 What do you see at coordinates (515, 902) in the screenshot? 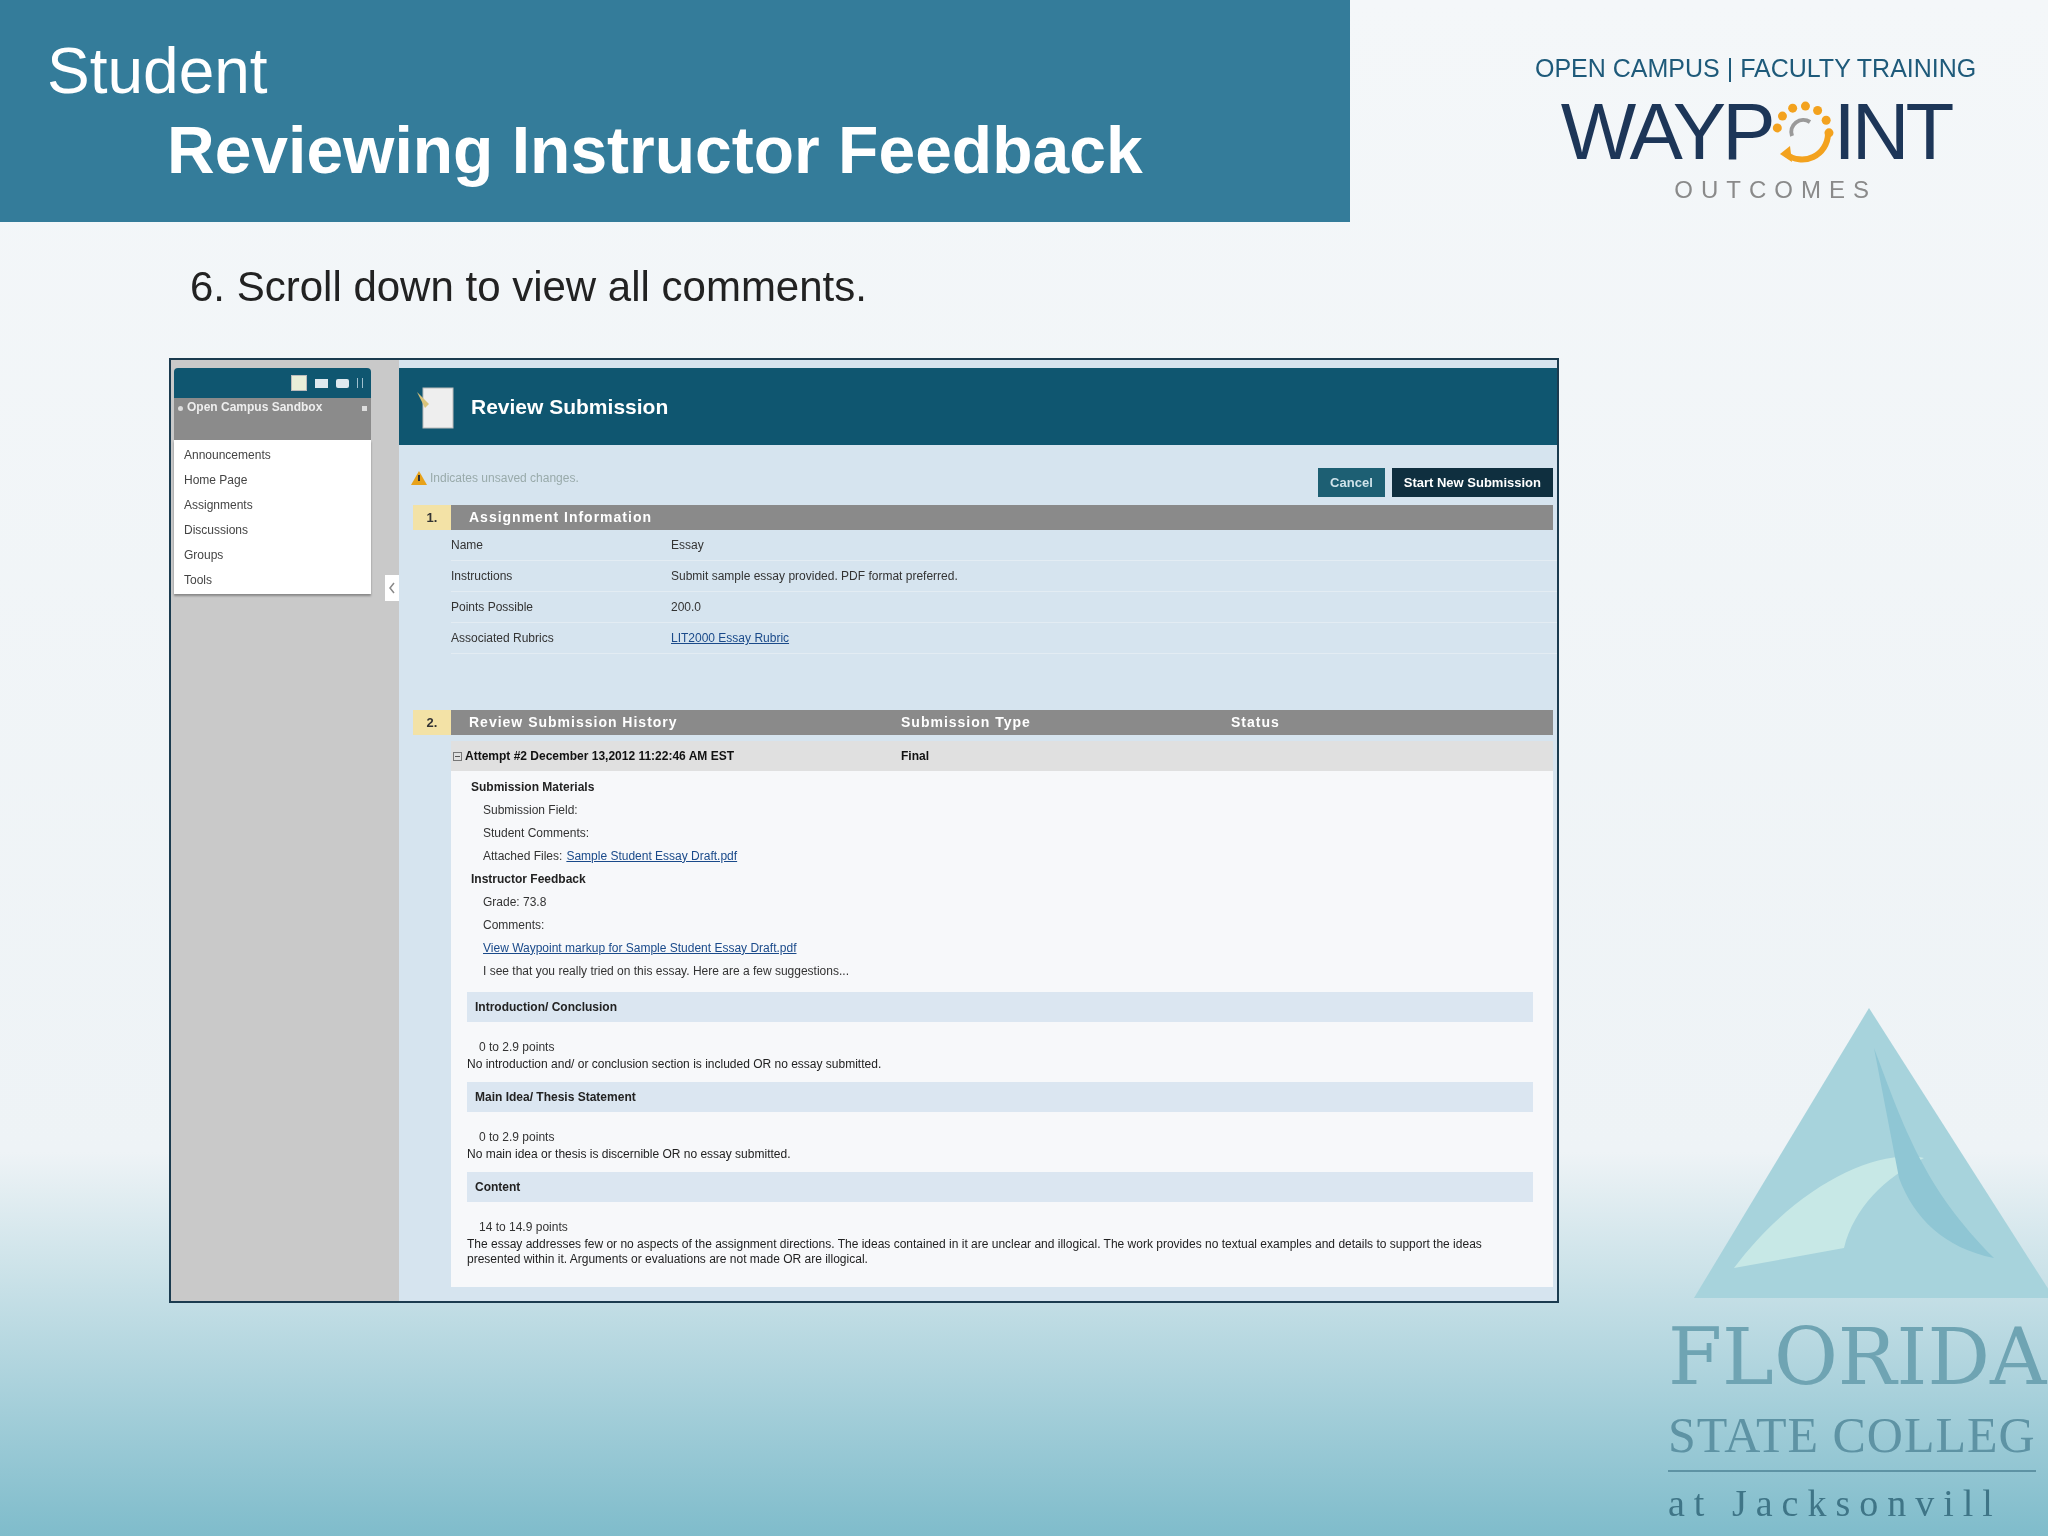
I see `detail-text: Grade: 73.8` at bounding box center [515, 902].